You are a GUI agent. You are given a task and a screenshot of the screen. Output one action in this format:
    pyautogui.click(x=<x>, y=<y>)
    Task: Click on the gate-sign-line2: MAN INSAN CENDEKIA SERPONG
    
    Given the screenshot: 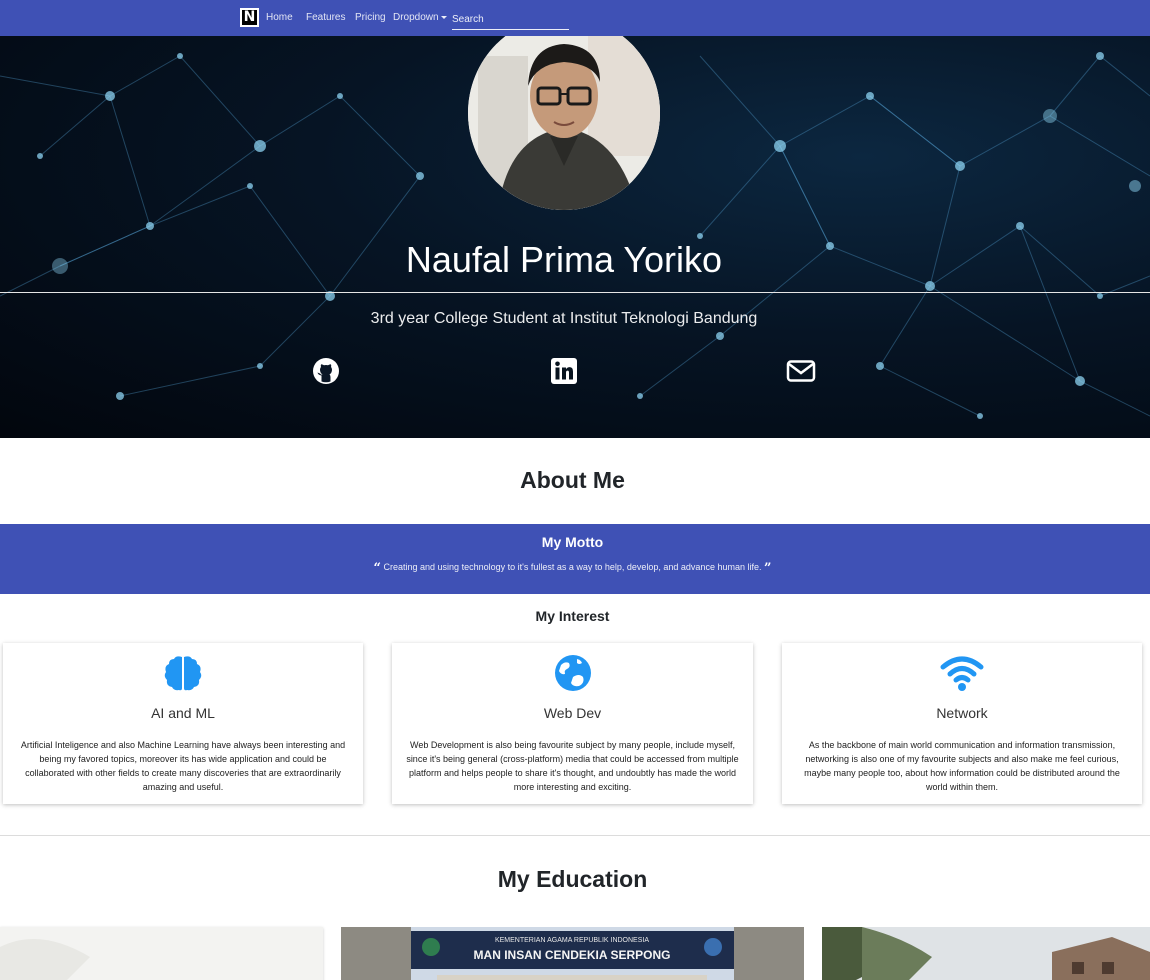 What is the action you would take?
    pyautogui.click(x=572, y=955)
    